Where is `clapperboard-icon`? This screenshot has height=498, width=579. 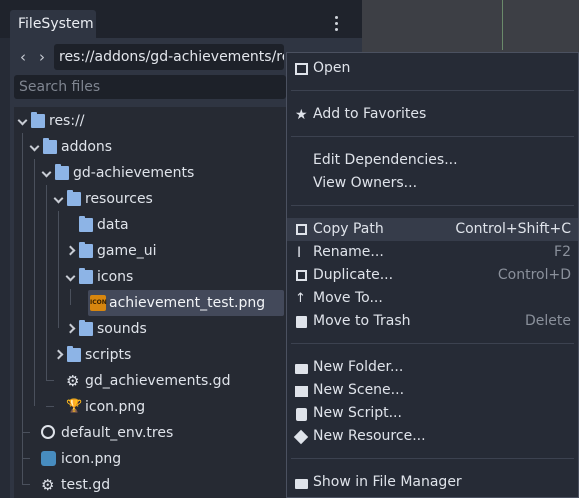 clapperboard-icon is located at coordinates (301, 391).